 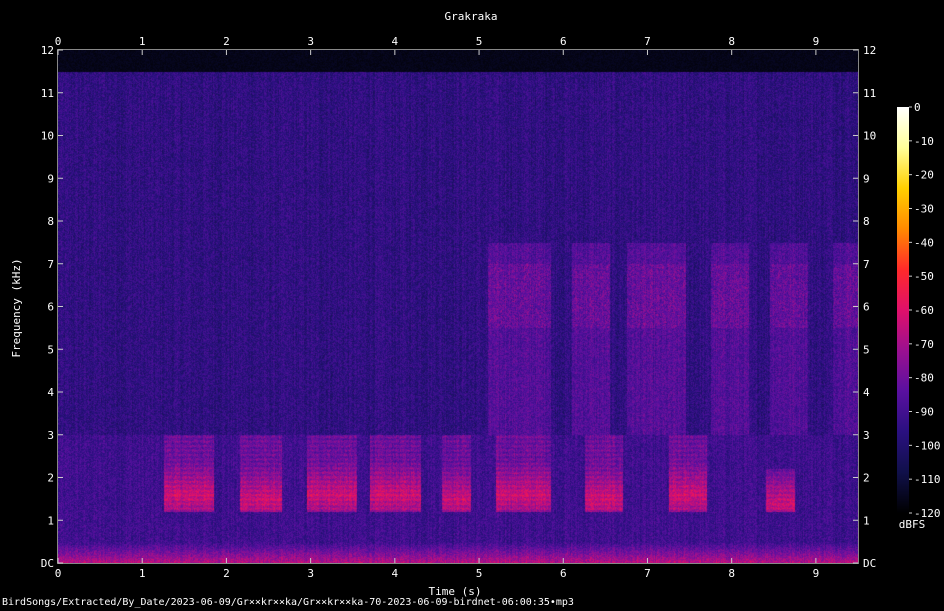 What do you see at coordinates (816, 41) in the screenshot?
I see `x-tick-label-top: 9` at bounding box center [816, 41].